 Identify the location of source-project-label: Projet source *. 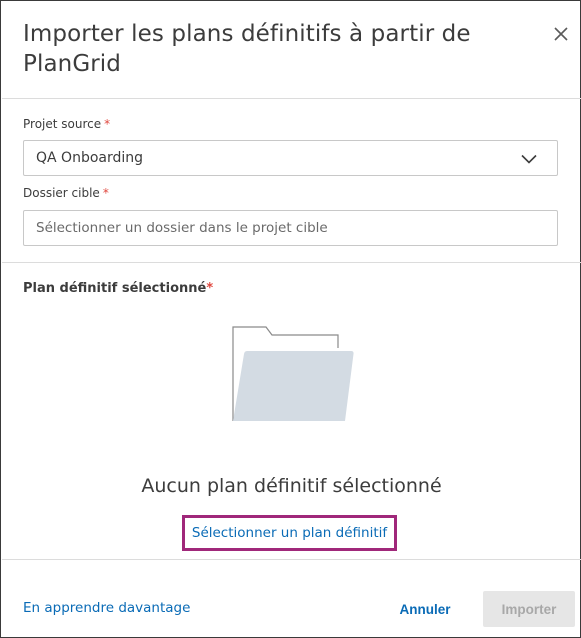
(66, 124).